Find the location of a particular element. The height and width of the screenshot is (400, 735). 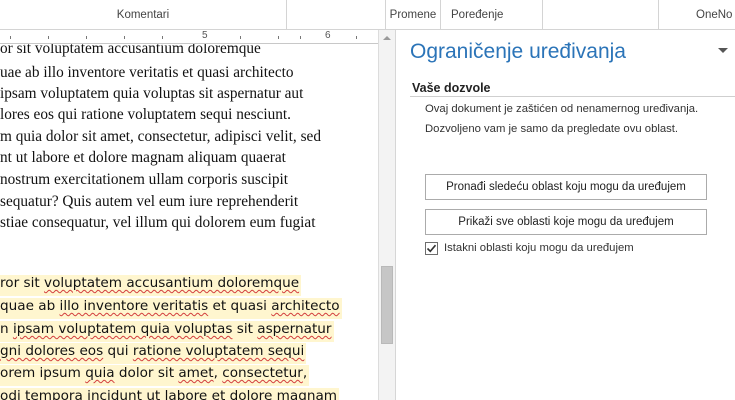

ribbon-group-compare: Poređenje is located at coordinates (492, 14).